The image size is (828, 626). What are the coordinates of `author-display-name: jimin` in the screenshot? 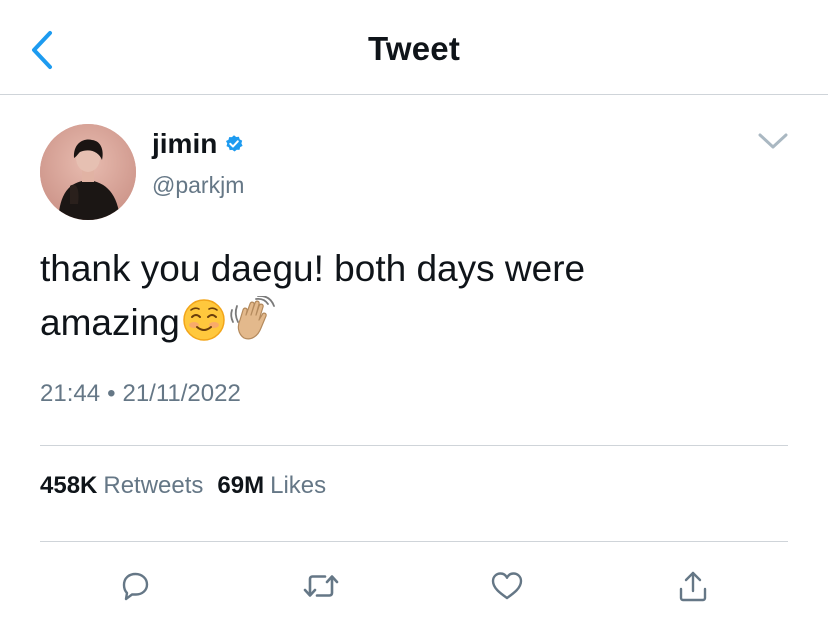 It's located at (185, 143).